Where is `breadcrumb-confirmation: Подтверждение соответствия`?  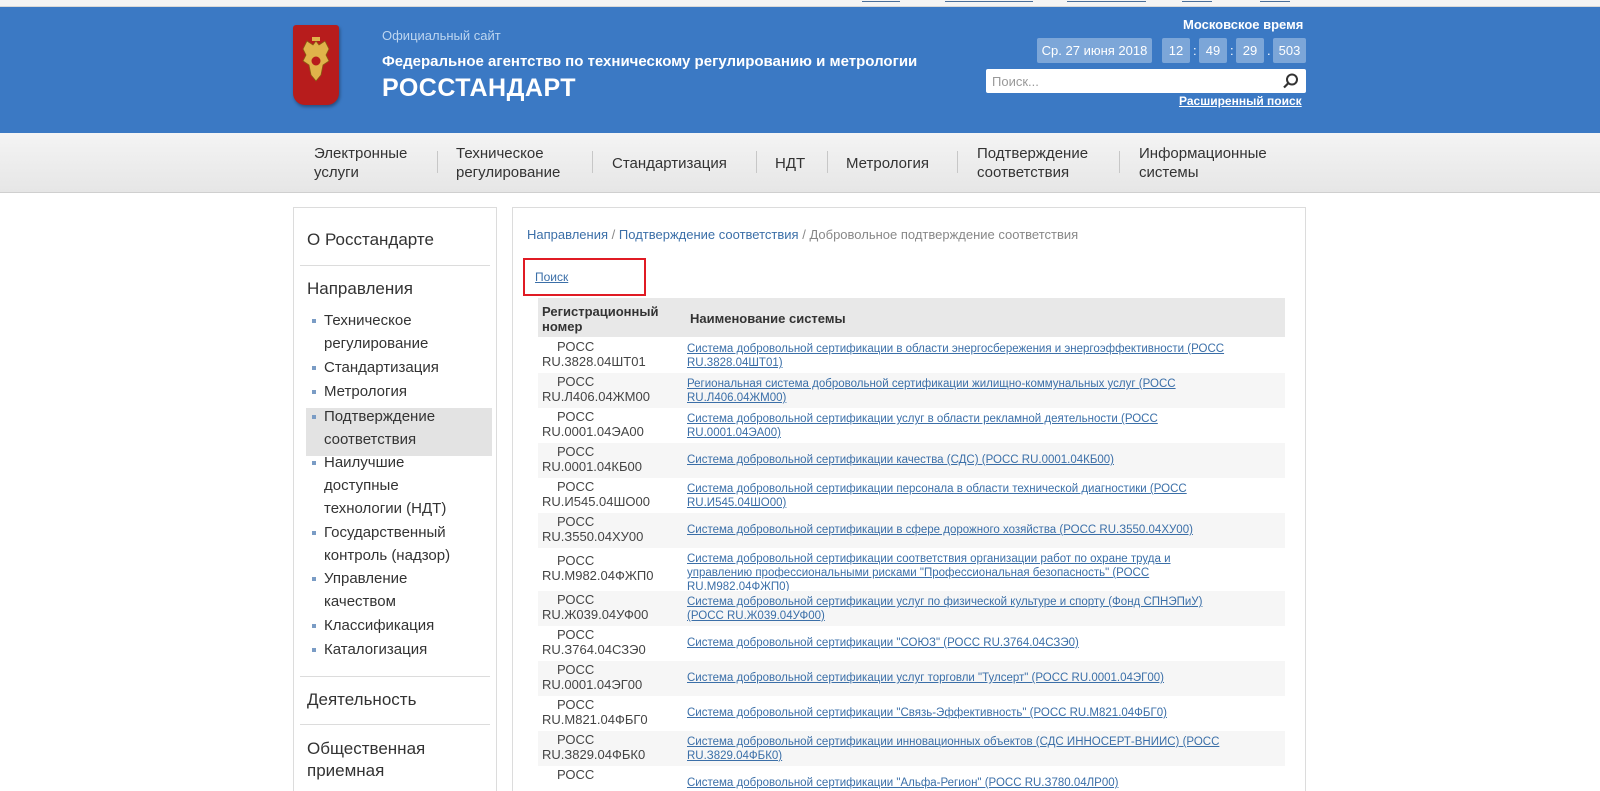
breadcrumb-confirmation: Подтверждение соответствия is located at coordinates (709, 234).